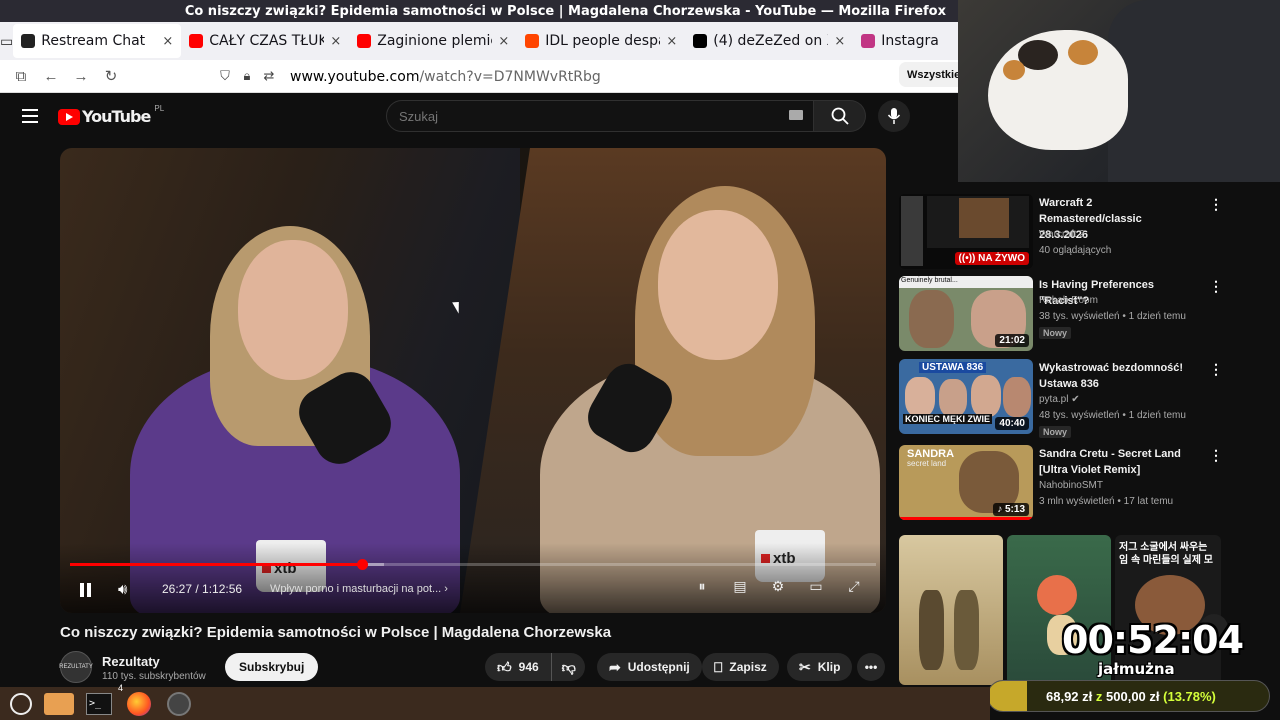 Image resolution: width=1280 pixels, height=720 pixels. What do you see at coordinates (966, 313) in the screenshot?
I see `video-thumbnail: Genuinely brutal... 21:02` at bounding box center [966, 313].